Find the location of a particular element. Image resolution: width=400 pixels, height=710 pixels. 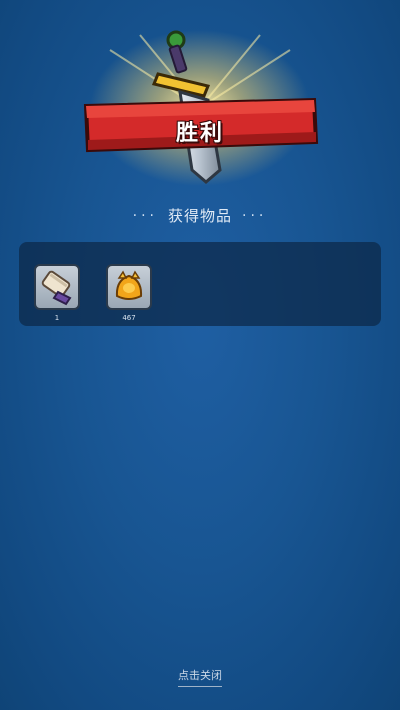

sword-banner-icon is located at coordinates (201, 108).